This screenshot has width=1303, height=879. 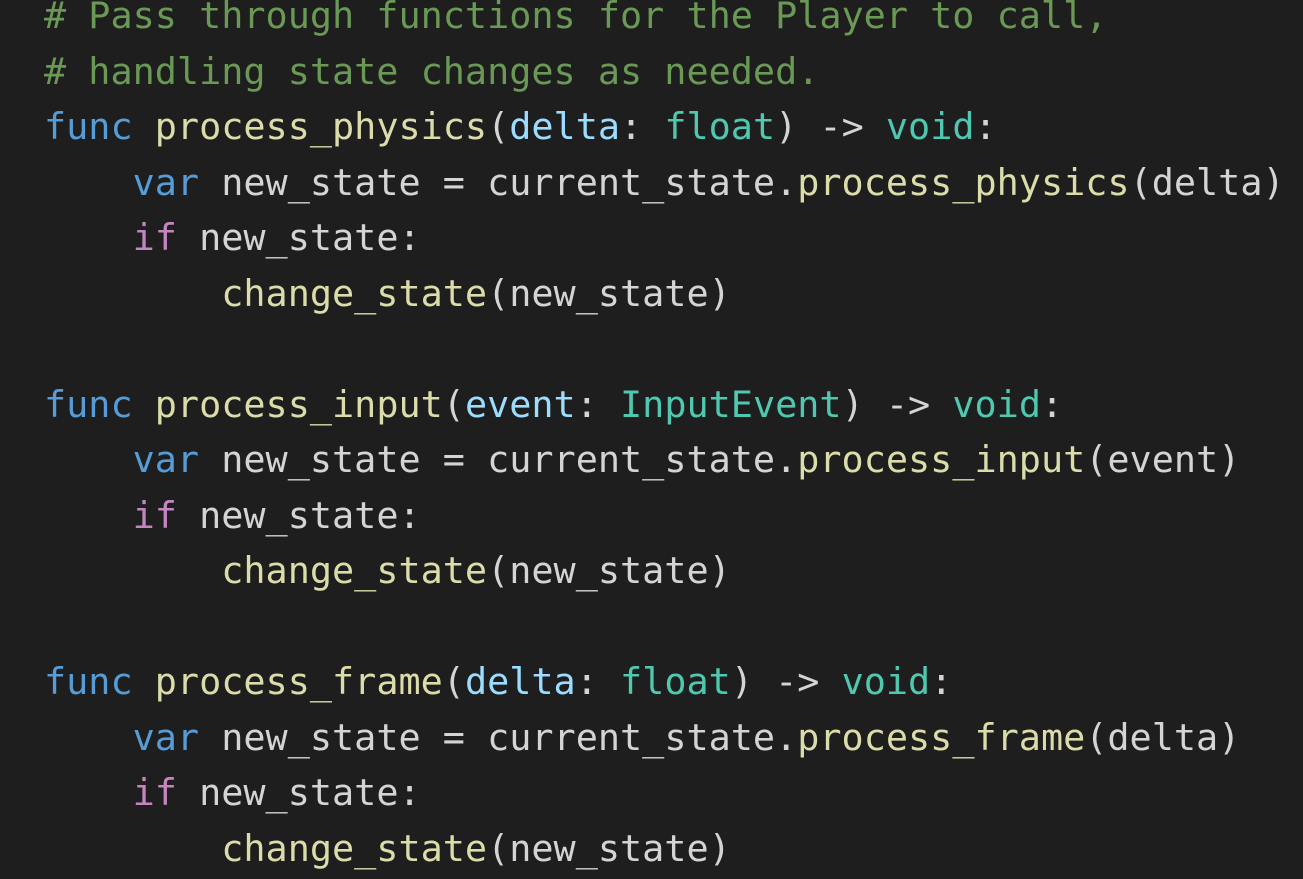 I want to click on code-token-comment: # handling state changes as needed., so click(x=432, y=71).